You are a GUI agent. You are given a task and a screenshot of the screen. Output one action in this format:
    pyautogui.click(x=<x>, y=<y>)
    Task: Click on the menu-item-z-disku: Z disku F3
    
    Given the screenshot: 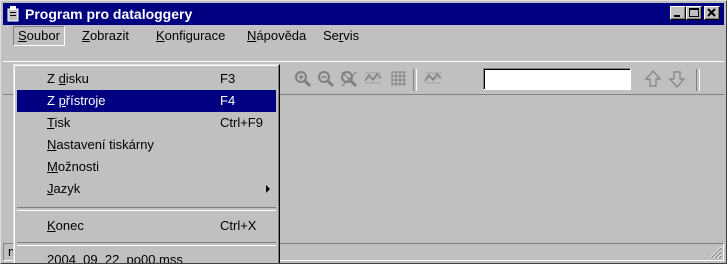 What is the action you would take?
    pyautogui.click(x=146, y=79)
    